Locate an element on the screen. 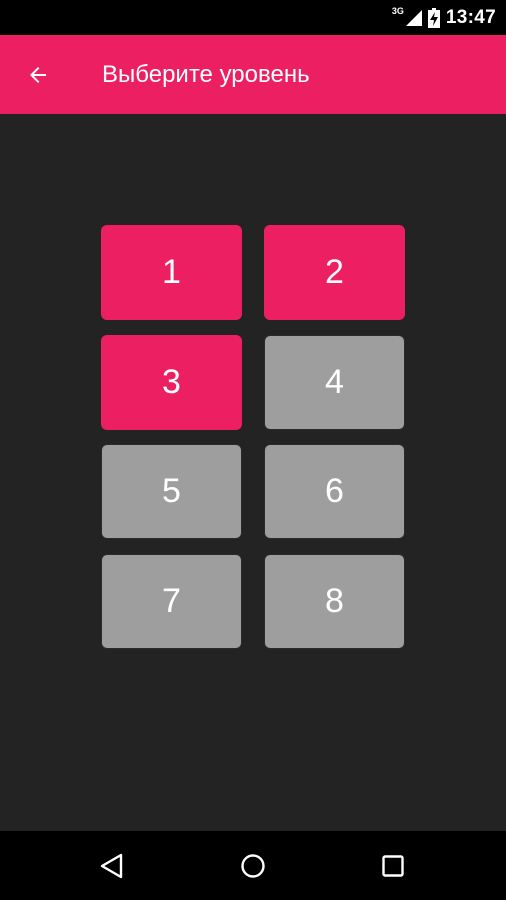 The width and height of the screenshot is (506, 900). app-bar: Выберите уровень is located at coordinates (253, 74).